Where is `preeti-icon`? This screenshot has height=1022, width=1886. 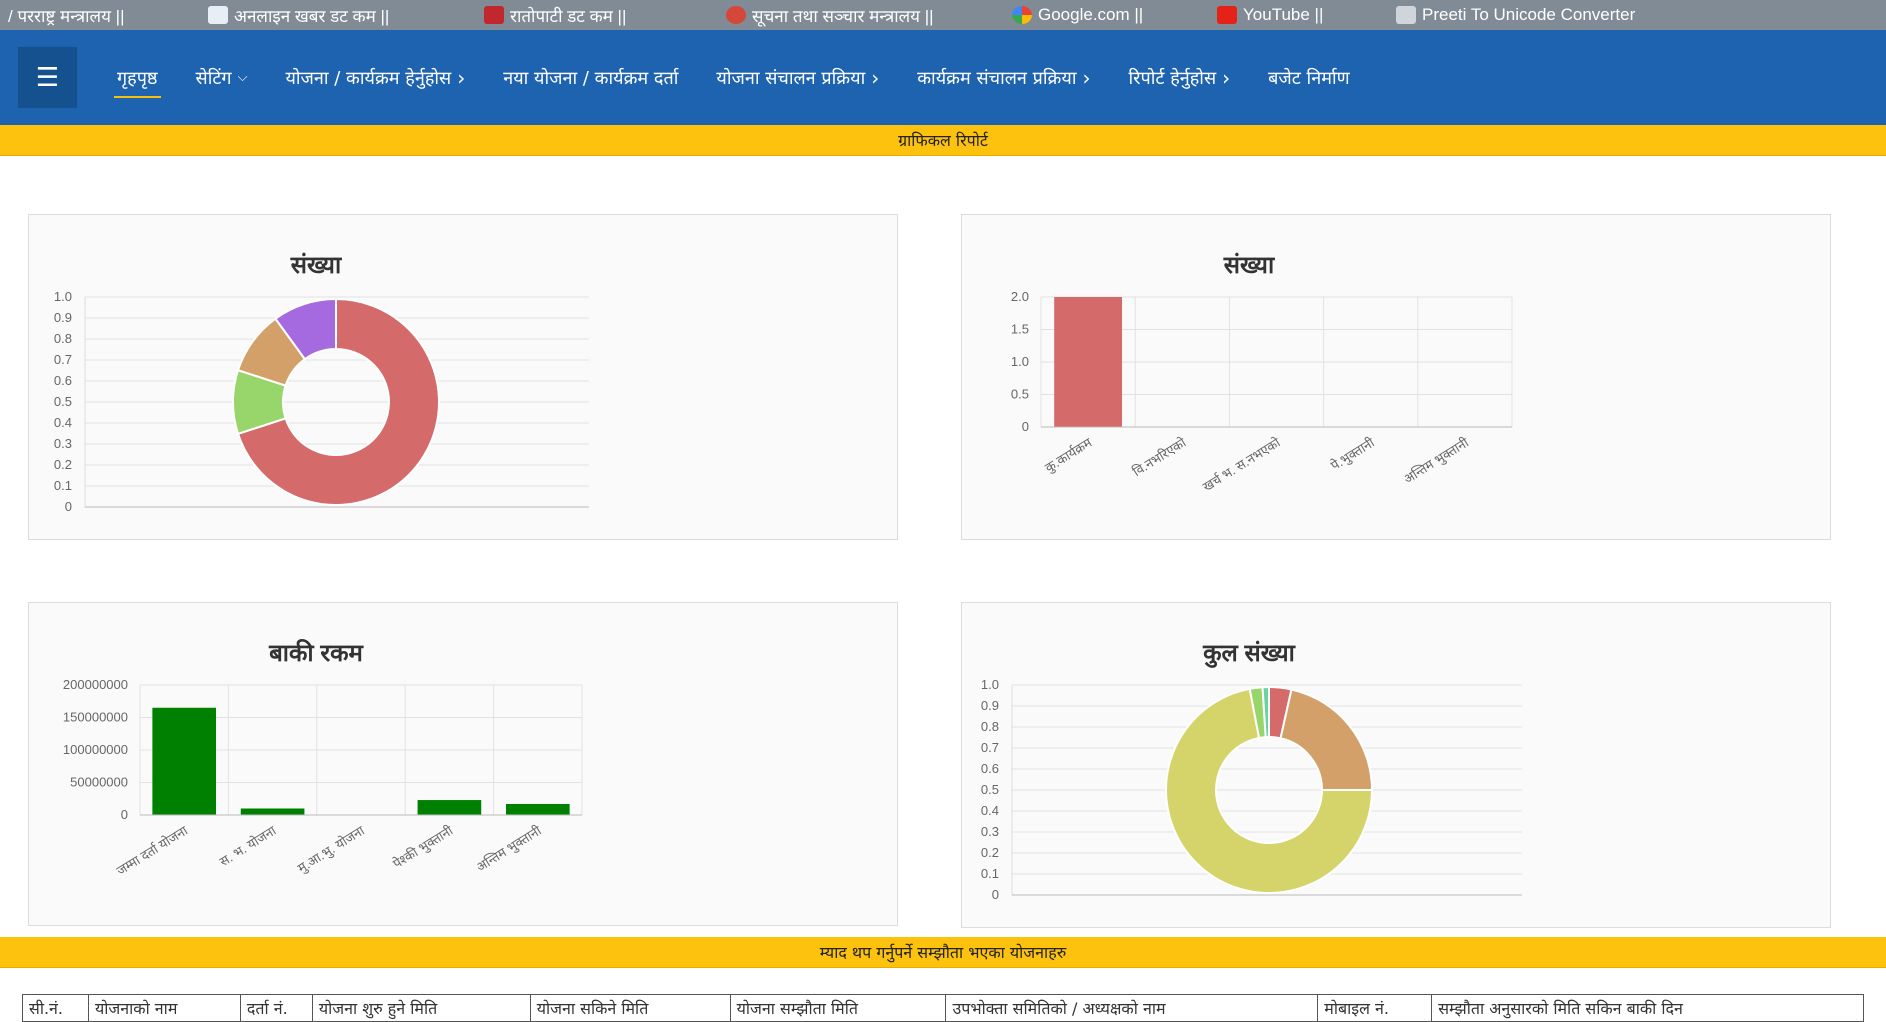
preeti-icon is located at coordinates (1406, 15).